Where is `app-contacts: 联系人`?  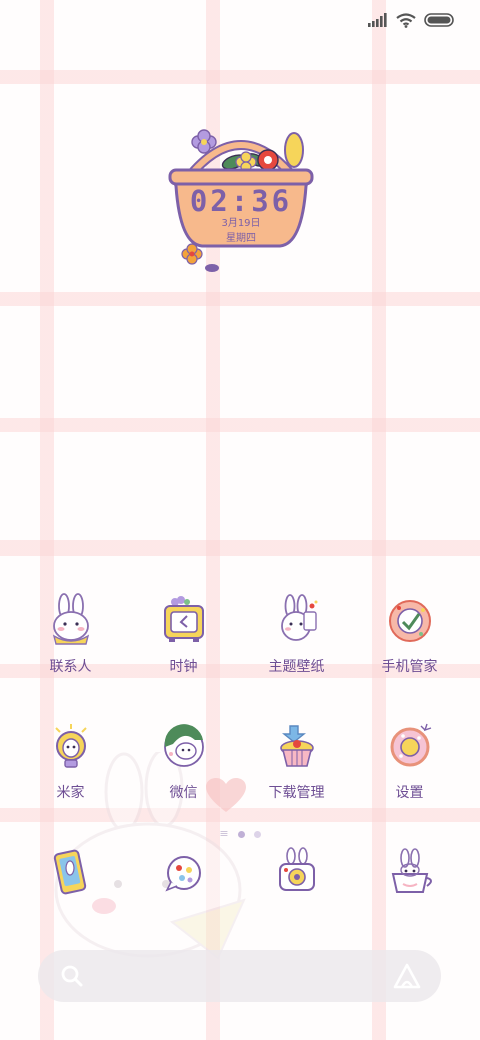
app-contacts: 联系人 is located at coordinates (70, 655).